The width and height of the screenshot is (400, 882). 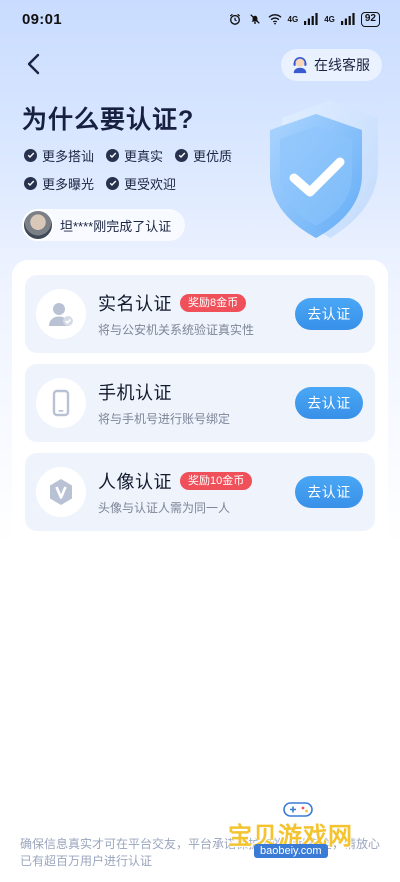 What do you see at coordinates (213, 156) in the screenshot?
I see `perk-label: 更优质` at bounding box center [213, 156].